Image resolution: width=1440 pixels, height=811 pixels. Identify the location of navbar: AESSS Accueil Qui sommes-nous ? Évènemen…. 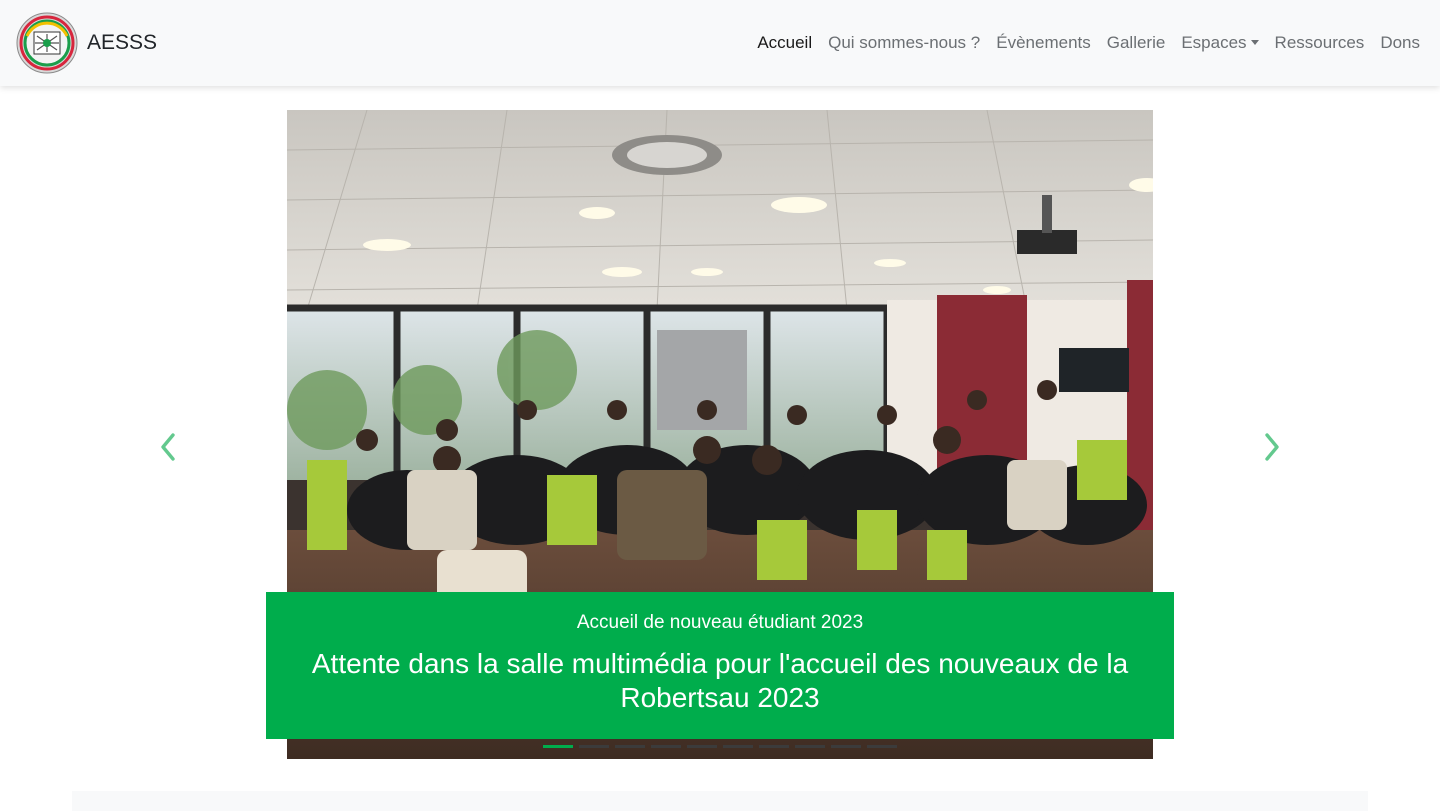
(720, 43).